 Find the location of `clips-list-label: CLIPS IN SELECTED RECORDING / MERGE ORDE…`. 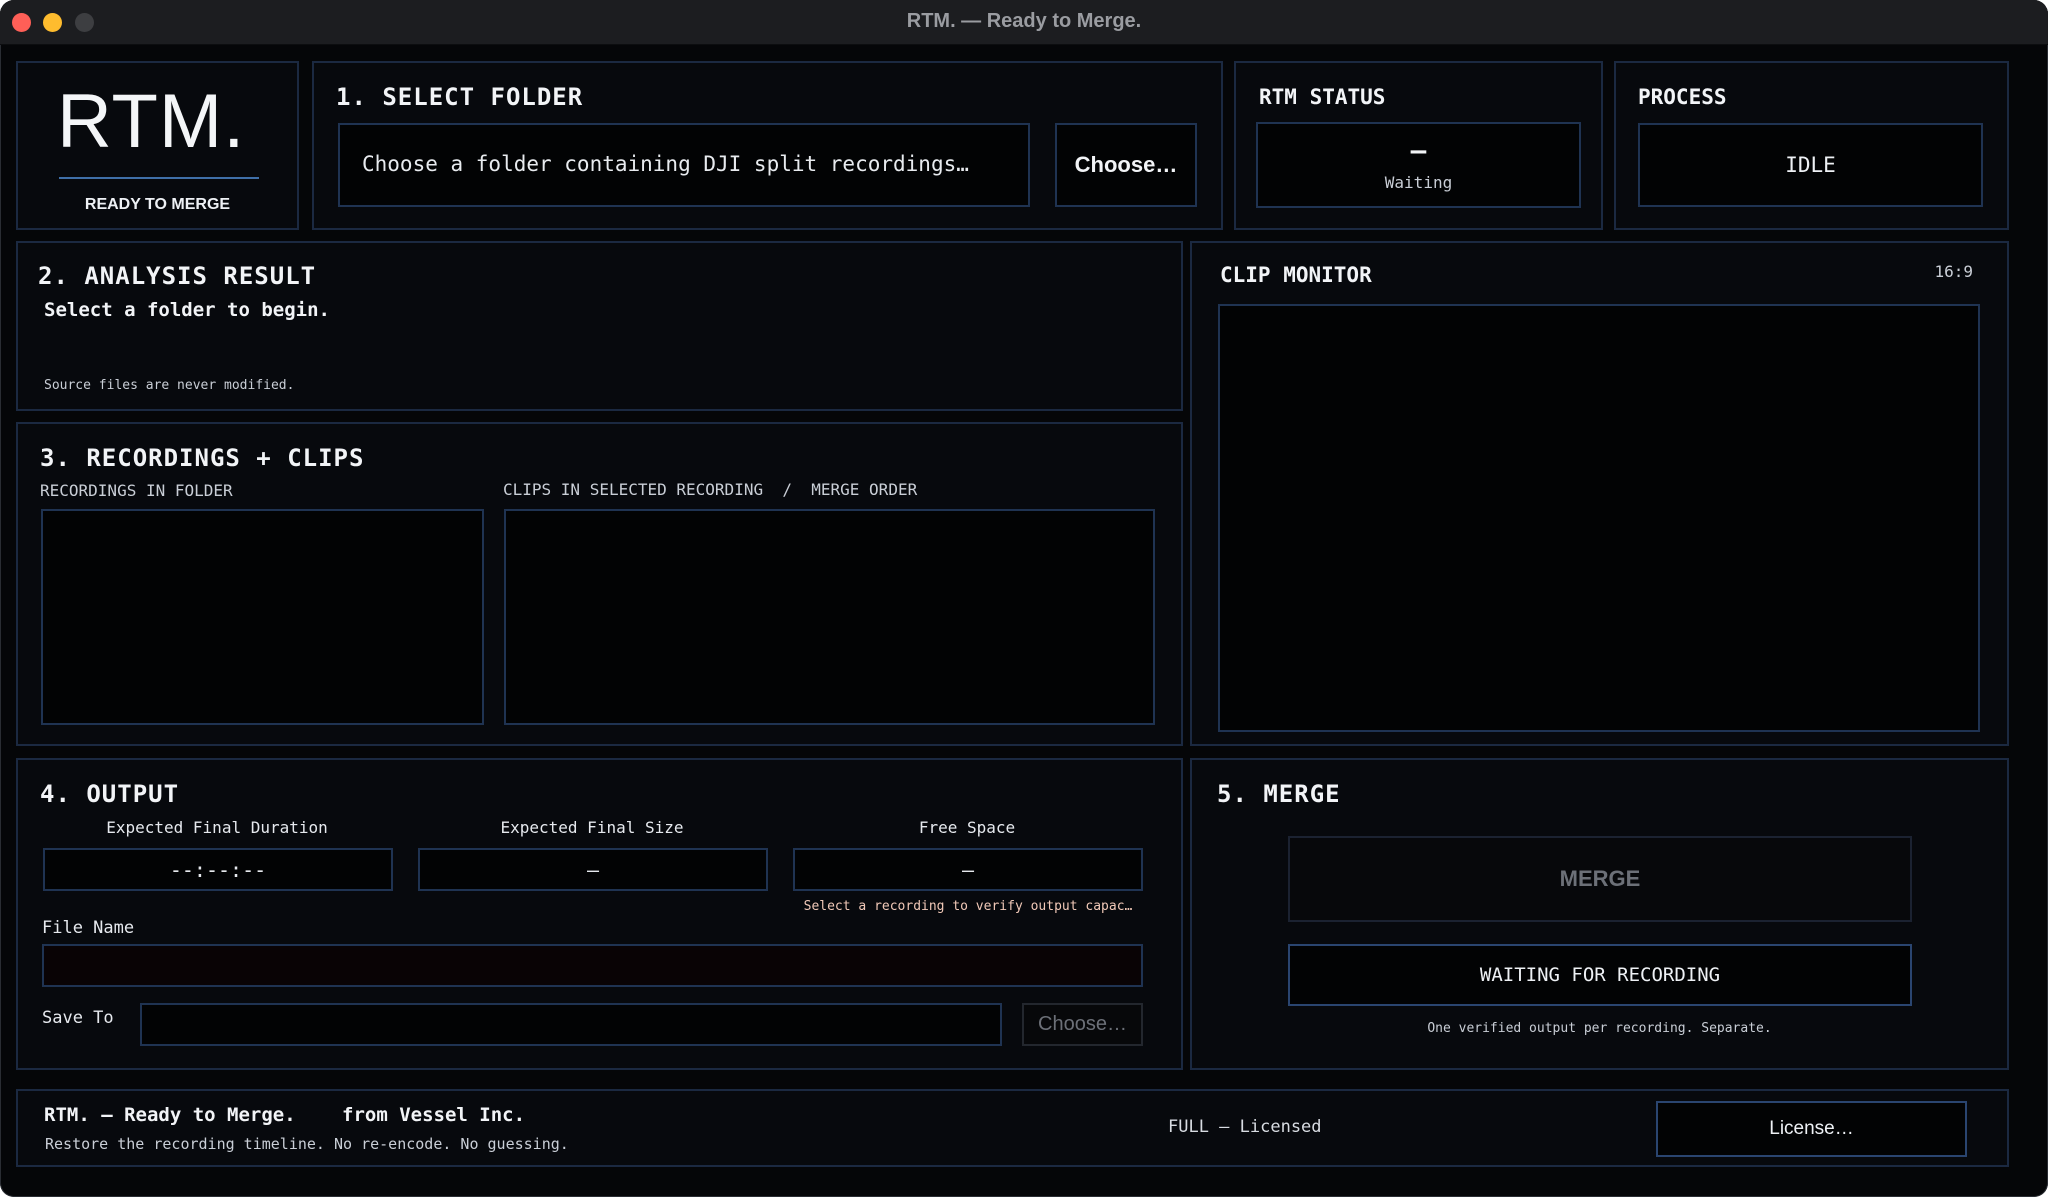

clips-list-label: CLIPS IN SELECTED RECORDING / MERGE ORDE… is located at coordinates (710, 489).